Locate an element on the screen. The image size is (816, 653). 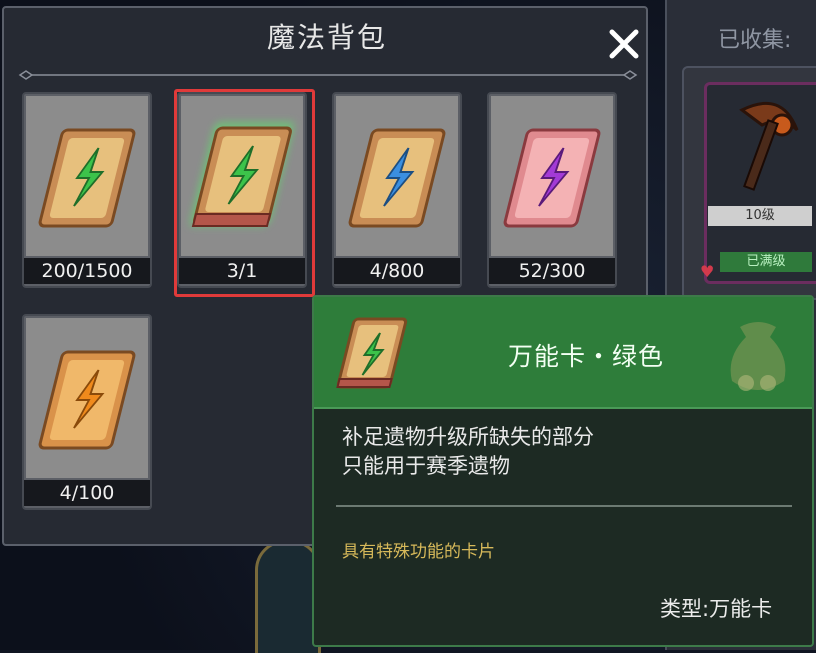
tooltip-divider is located at coordinates (564, 506).